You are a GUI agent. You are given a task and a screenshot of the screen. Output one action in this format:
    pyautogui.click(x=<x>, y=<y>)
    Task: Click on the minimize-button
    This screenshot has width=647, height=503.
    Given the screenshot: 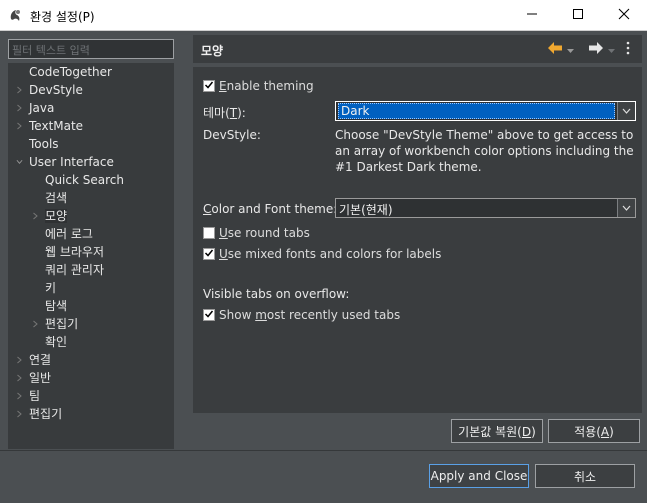 What is the action you would take?
    pyautogui.click(x=532, y=15)
    